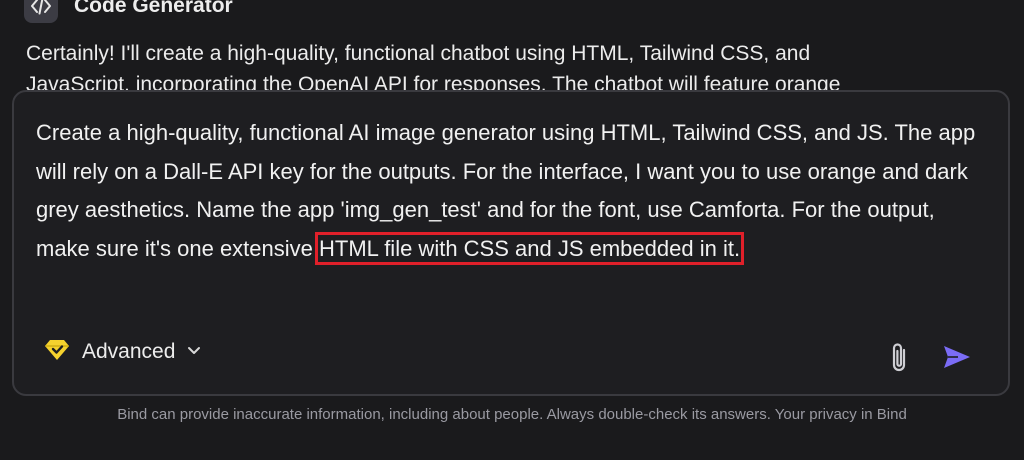 The height and width of the screenshot is (460, 1024). Describe the element at coordinates (194, 352) in the screenshot. I see `chevron-down-icon` at that location.